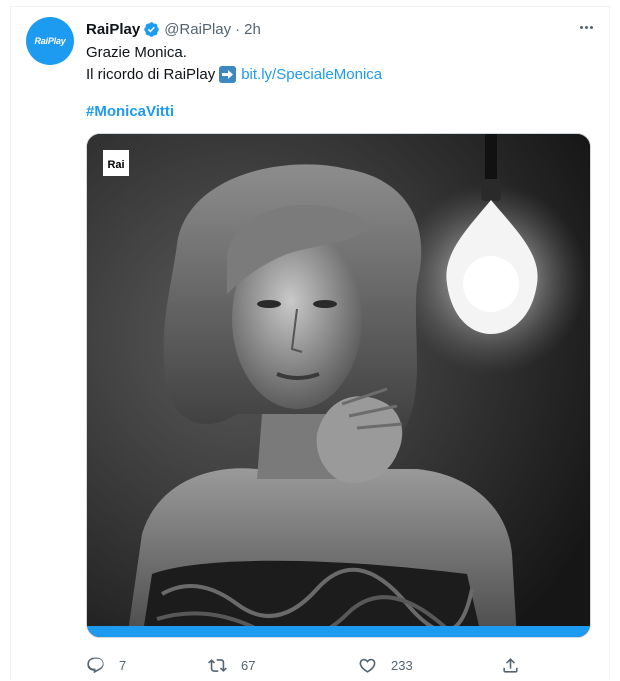 The width and height of the screenshot is (620, 681). I want to click on verified-badge-icon, so click(151, 29).